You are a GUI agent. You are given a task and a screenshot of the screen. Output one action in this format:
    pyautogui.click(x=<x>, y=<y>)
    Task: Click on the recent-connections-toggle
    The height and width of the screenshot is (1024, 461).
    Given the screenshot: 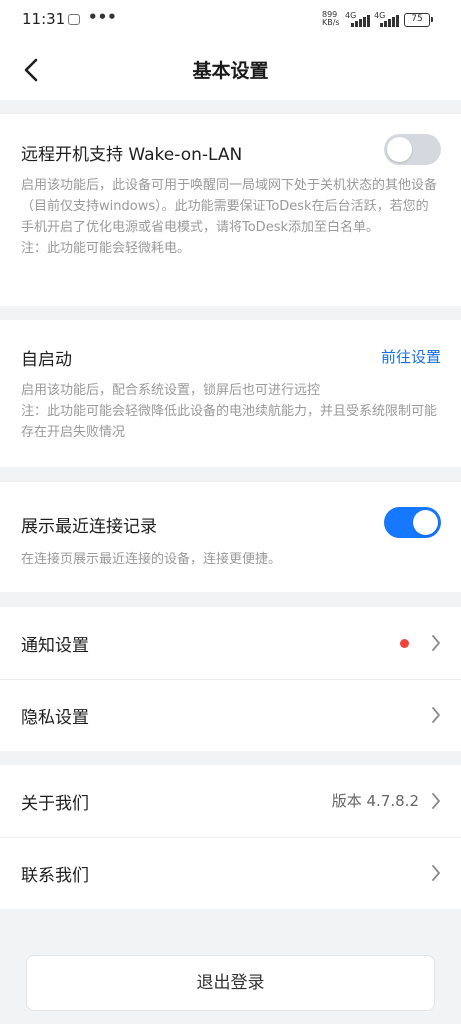 What is the action you would take?
    pyautogui.click(x=412, y=522)
    